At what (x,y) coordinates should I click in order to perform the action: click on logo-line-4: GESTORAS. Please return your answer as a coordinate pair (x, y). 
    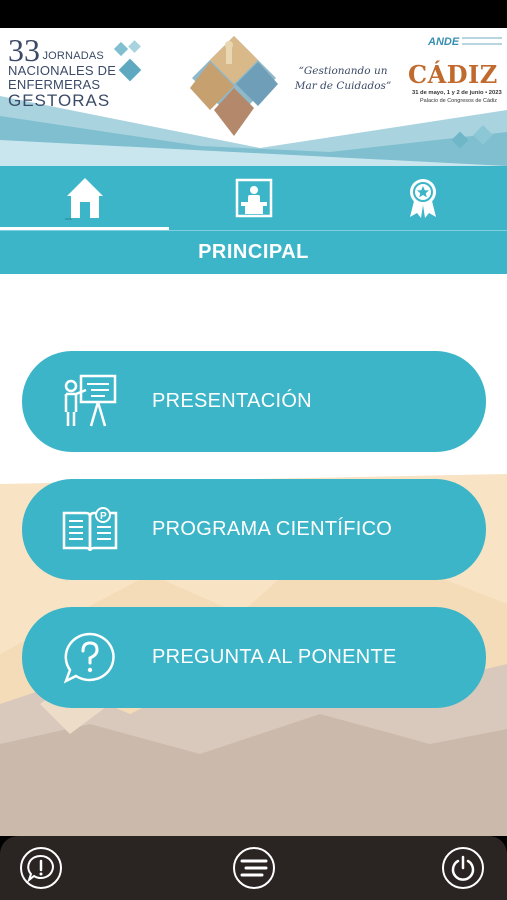
    Looking at the image, I should click on (59, 100).